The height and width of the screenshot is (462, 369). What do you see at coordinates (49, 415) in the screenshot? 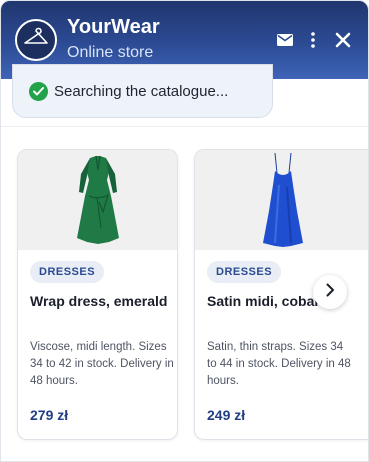
I see `product-price: 279 zł` at bounding box center [49, 415].